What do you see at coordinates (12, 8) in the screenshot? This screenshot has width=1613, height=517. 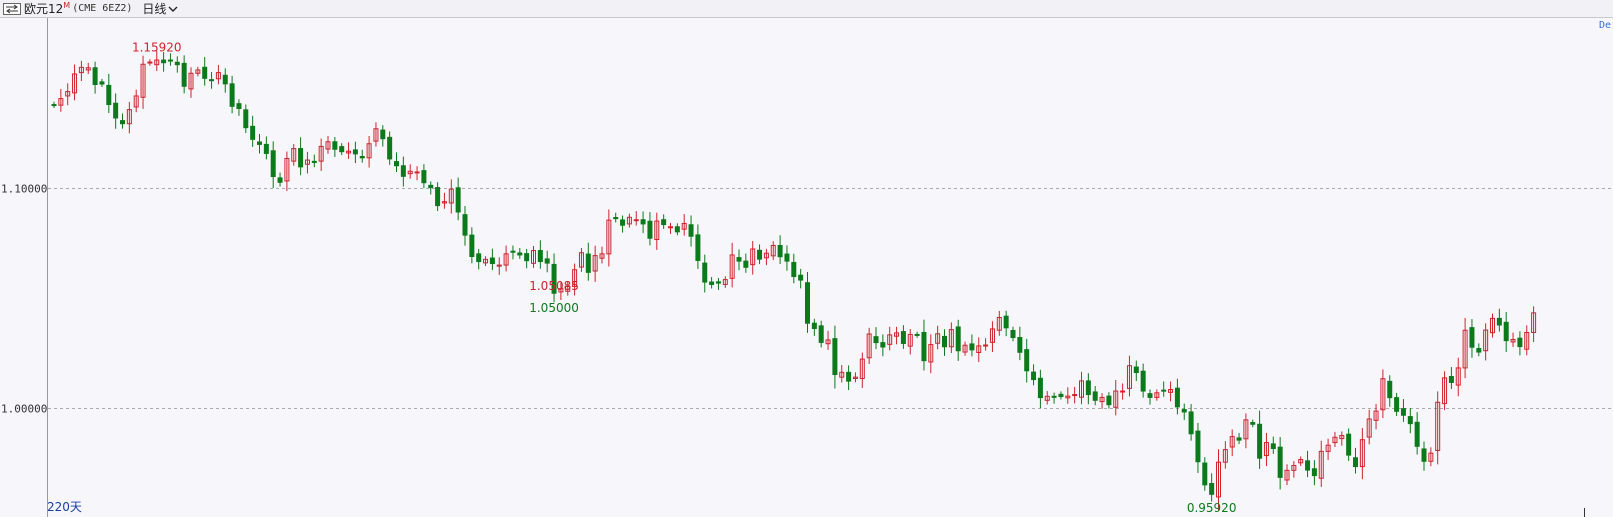 I see `swap-arrows-icon` at bounding box center [12, 8].